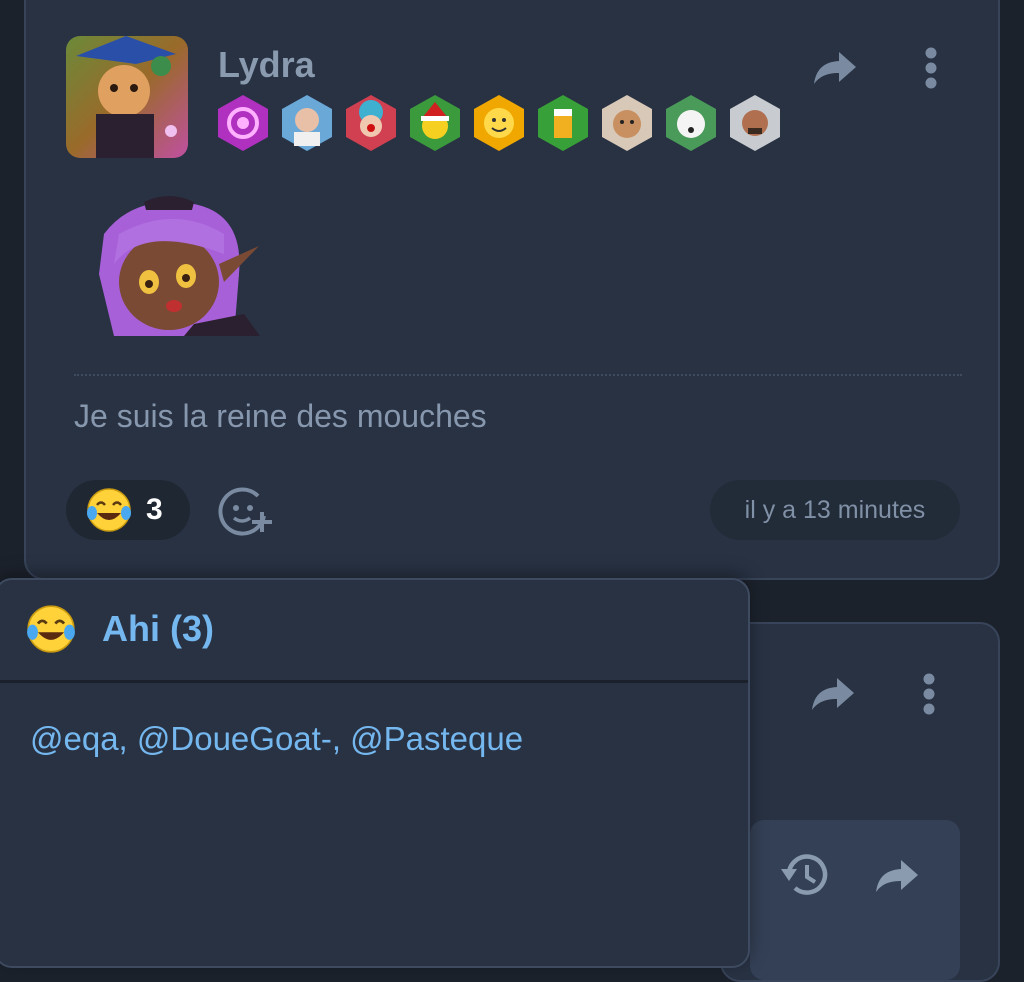 Image resolution: width=1024 pixels, height=982 pixels. I want to click on reaction-button: 3, so click(128, 510).